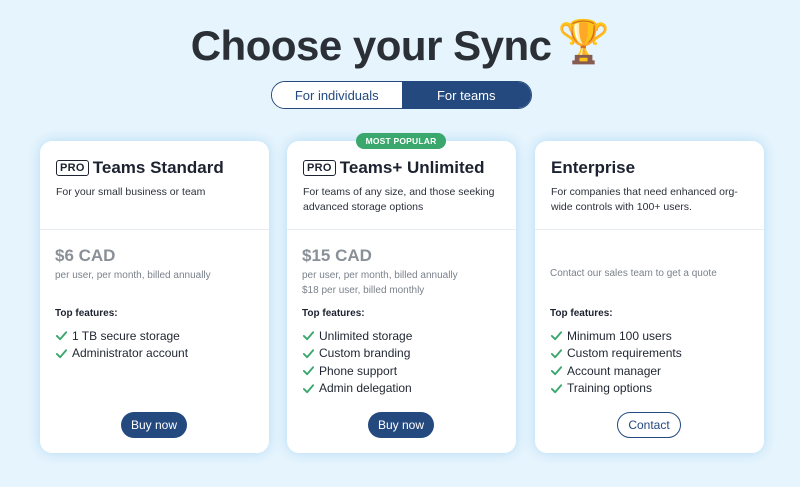  Describe the element at coordinates (412, 167) in the screenshot. I see `plan-name: Teams+ Unlimited` at that location.